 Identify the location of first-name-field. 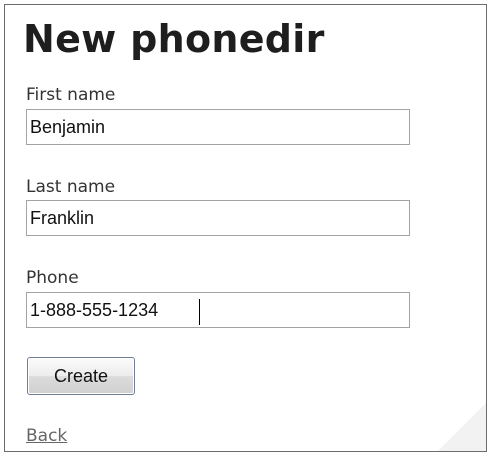
(218, 127).